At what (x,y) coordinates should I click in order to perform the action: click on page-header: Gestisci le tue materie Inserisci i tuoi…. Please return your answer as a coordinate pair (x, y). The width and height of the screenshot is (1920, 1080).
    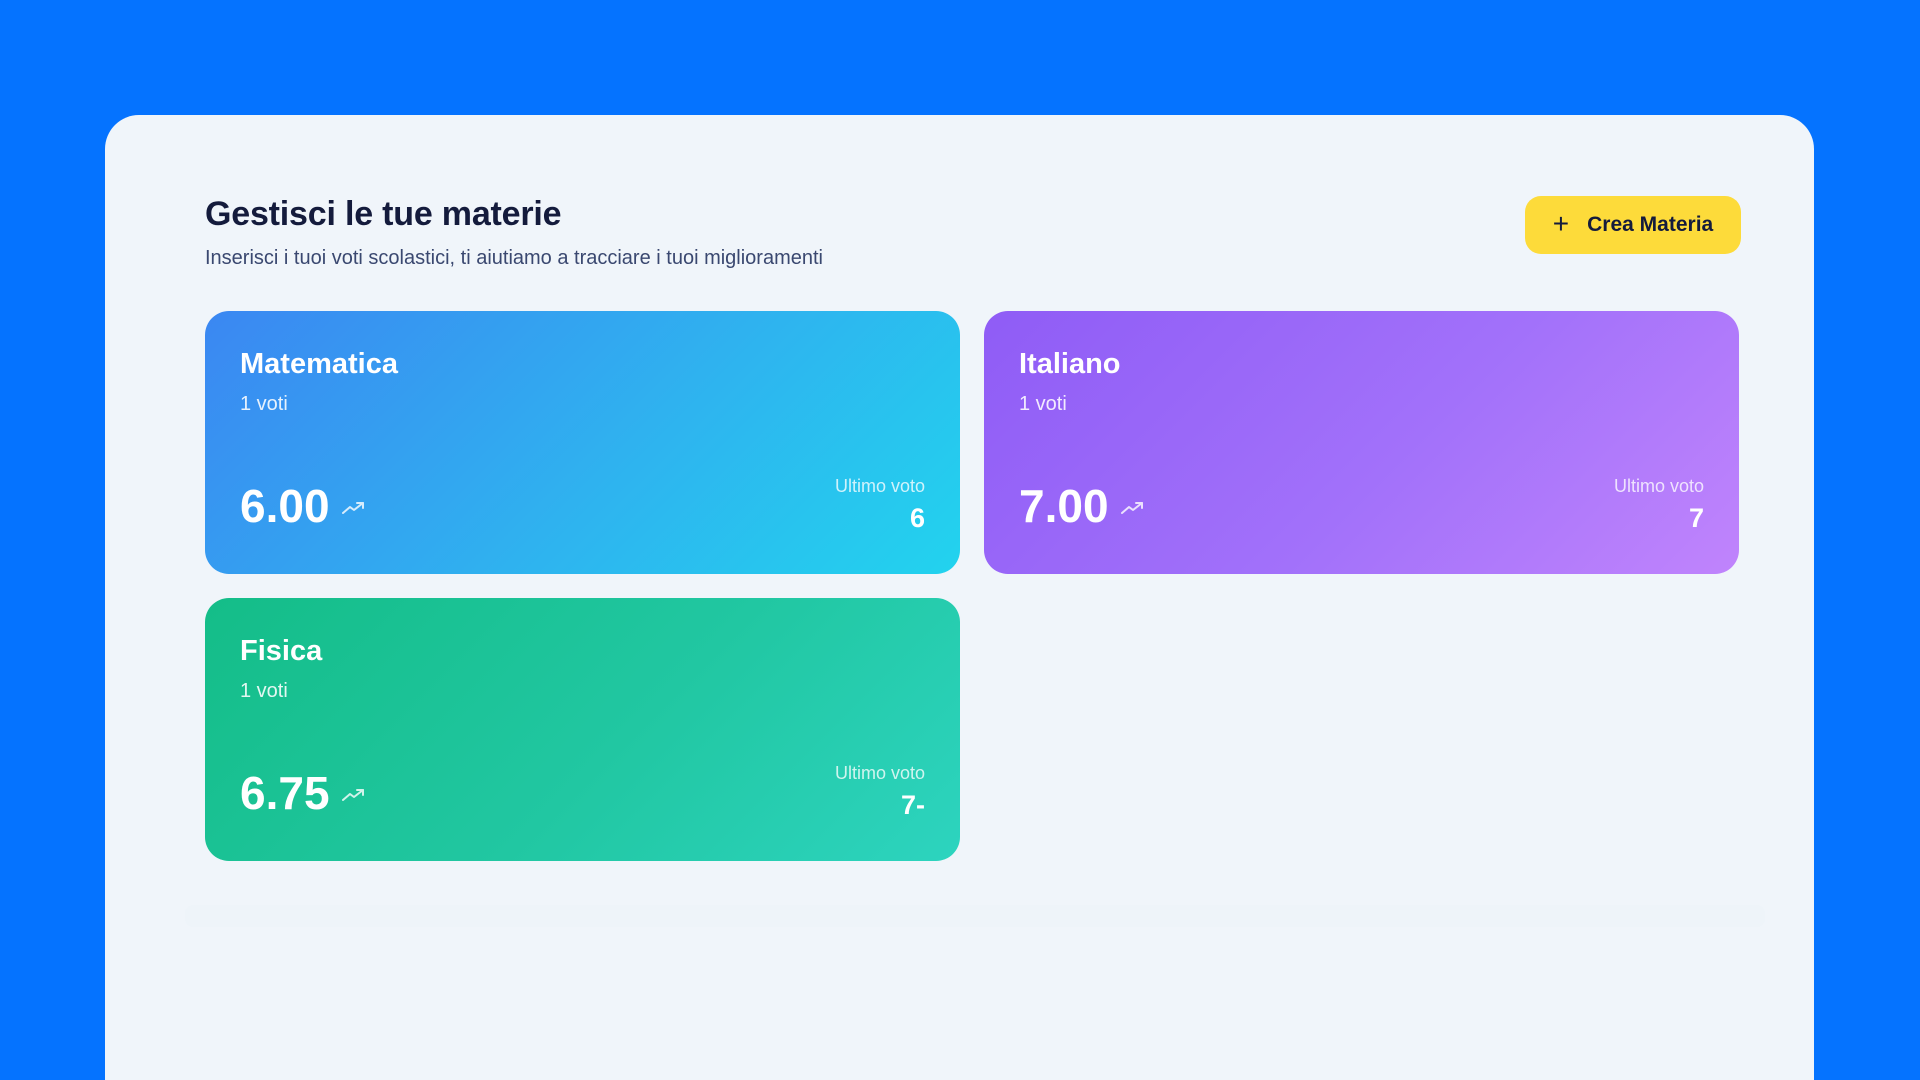
    Looking at the image, I should click on (973, 235).